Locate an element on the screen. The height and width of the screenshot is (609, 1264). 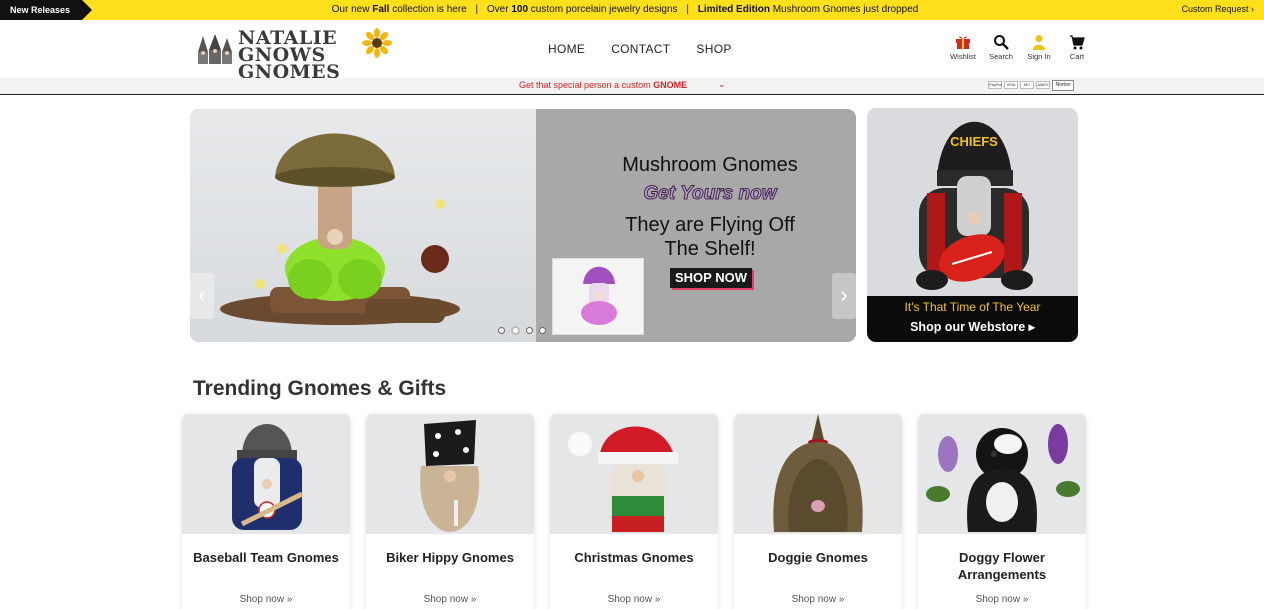
announce-text: Mushroom Gnomes just dropped is located at coordinates (844, 9).